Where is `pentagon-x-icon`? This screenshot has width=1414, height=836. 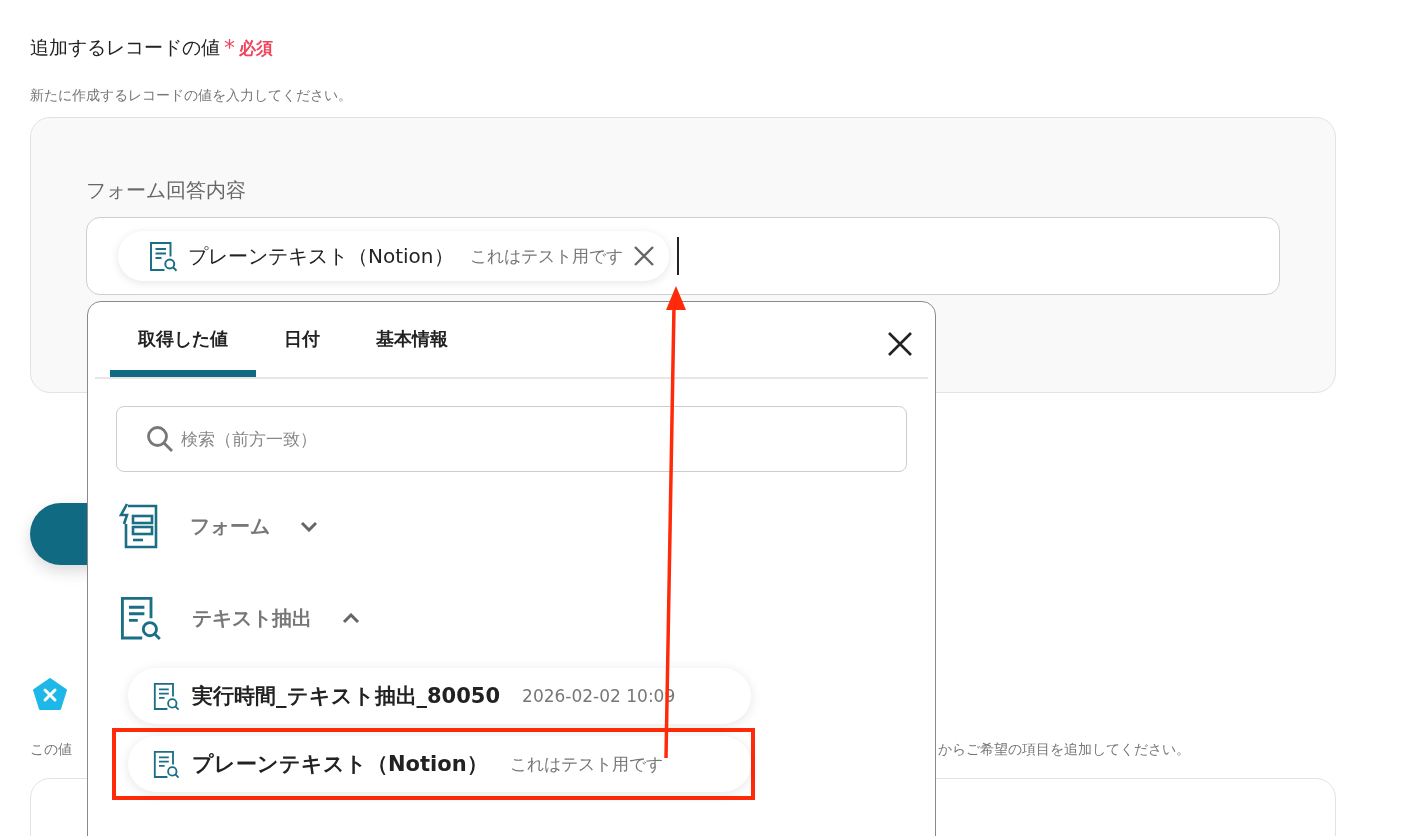
pentagon-x-icon is located at coordinates (50, 694).